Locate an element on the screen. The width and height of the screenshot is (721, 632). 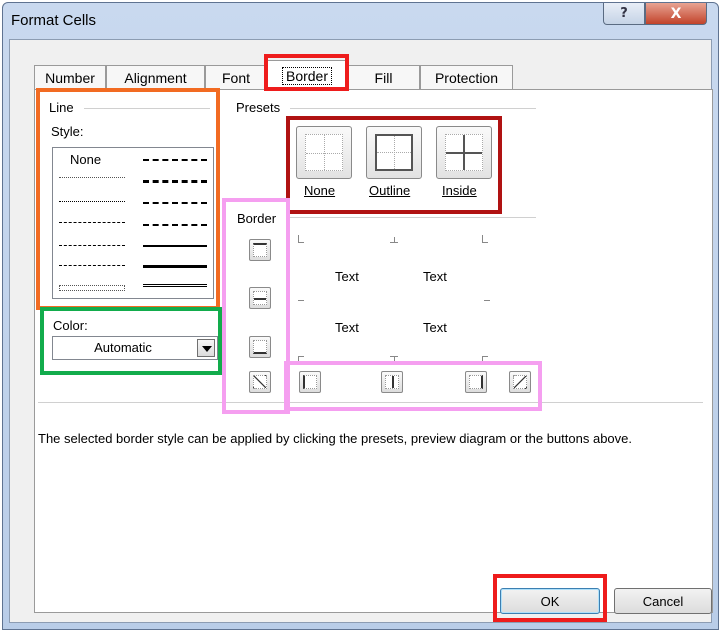
border-left-button is located at coordinates (310, 382).